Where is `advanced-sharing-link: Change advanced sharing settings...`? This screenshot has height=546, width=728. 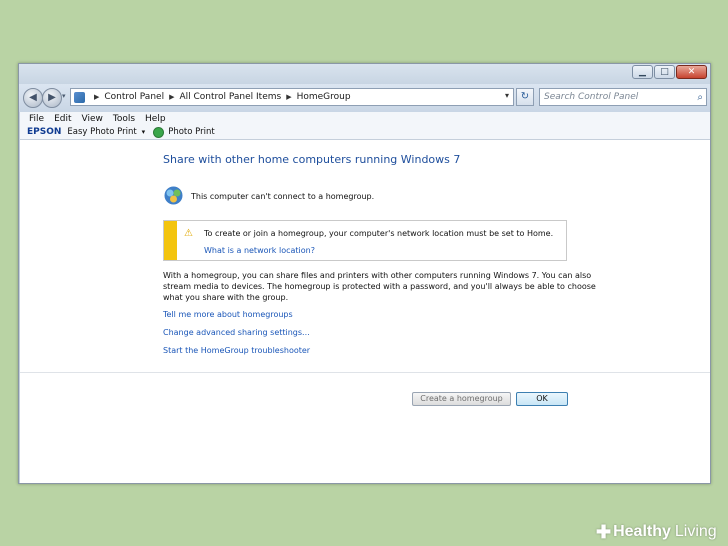 advanced-sharing-link: Change advanced sharing settings... is located at coordinates (236, 332).